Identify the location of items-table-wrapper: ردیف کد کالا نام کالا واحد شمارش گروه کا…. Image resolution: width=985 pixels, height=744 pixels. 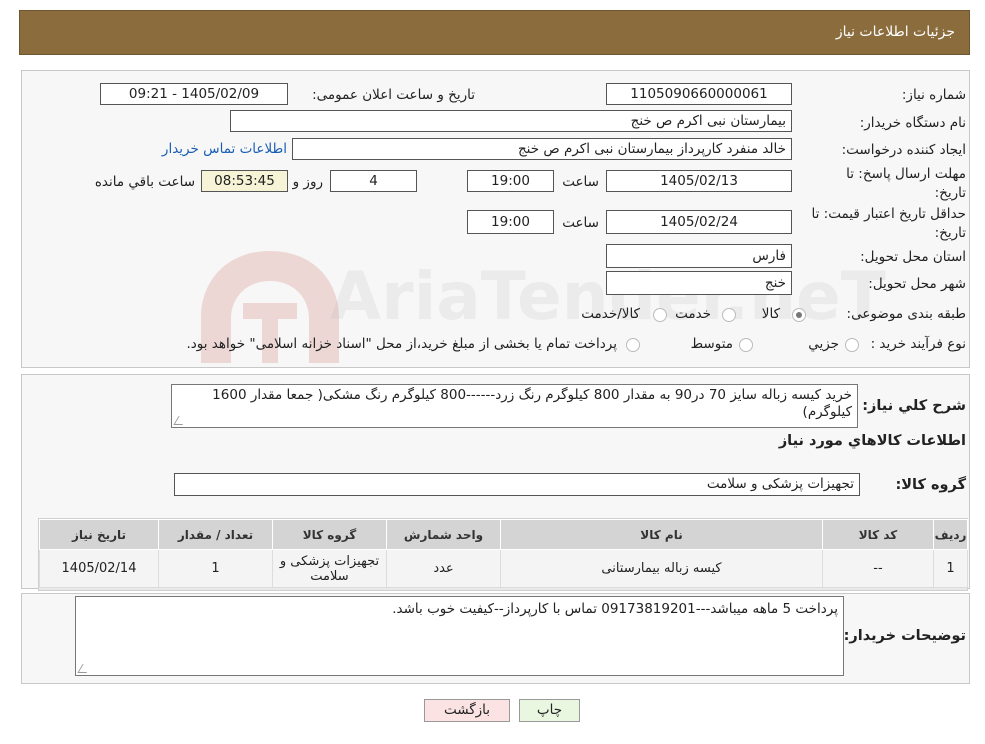
(503, 554).